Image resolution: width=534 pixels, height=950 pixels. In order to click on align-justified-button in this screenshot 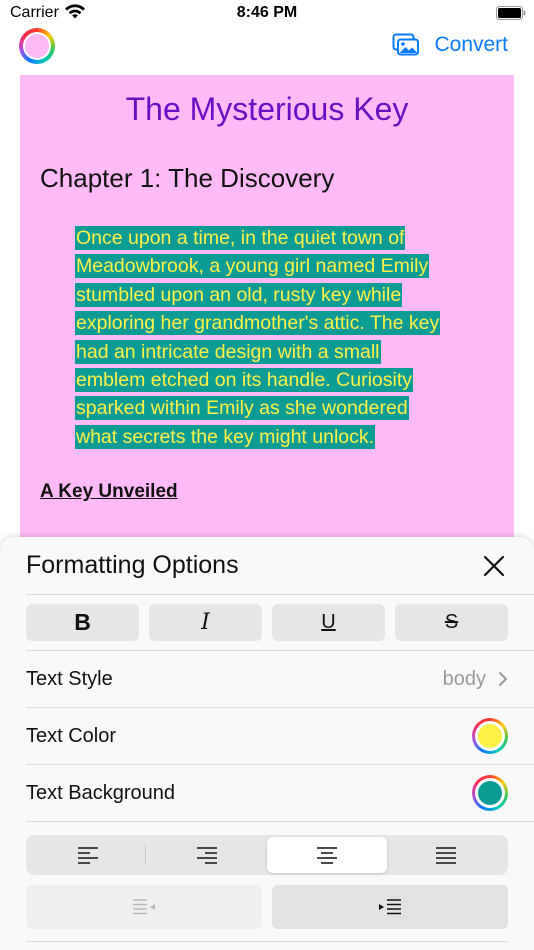, I will do `click(447, 855)`.